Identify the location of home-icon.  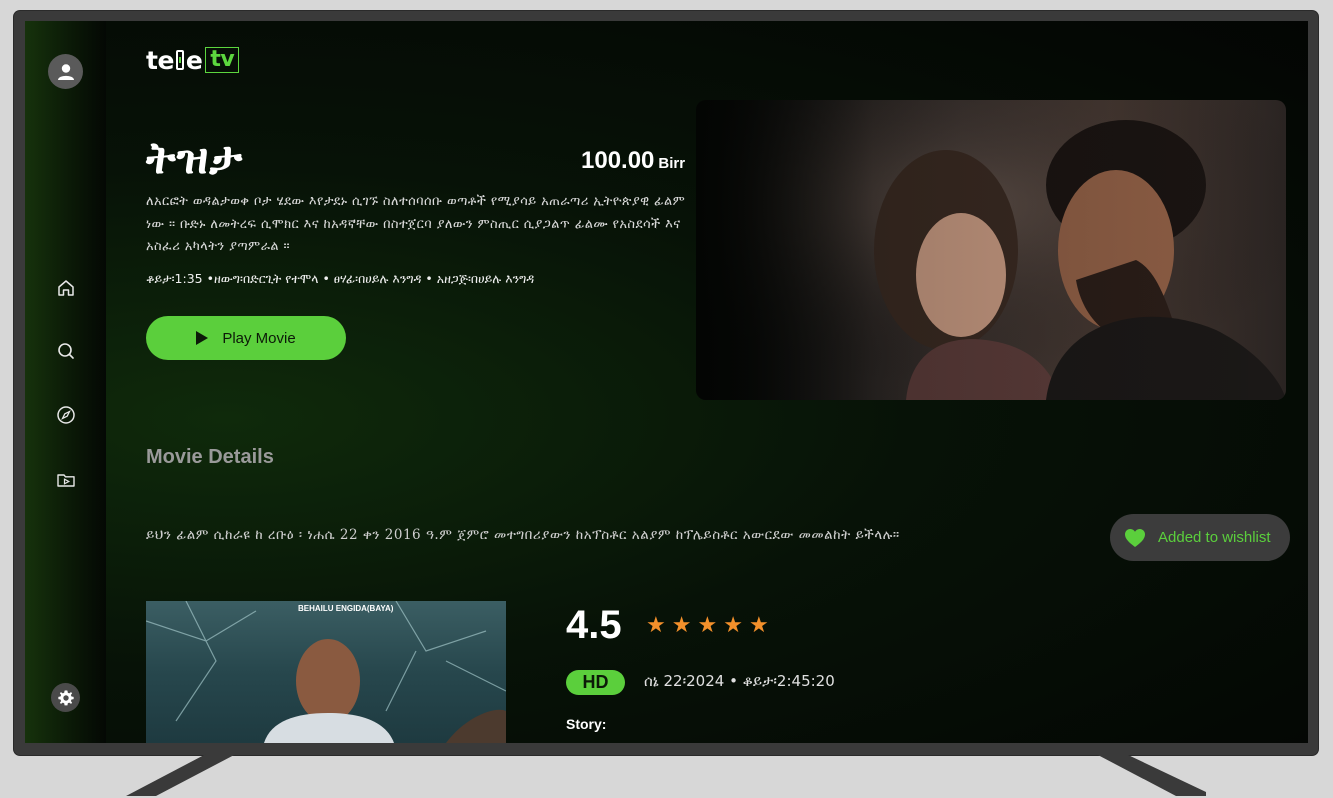
(66, 288).